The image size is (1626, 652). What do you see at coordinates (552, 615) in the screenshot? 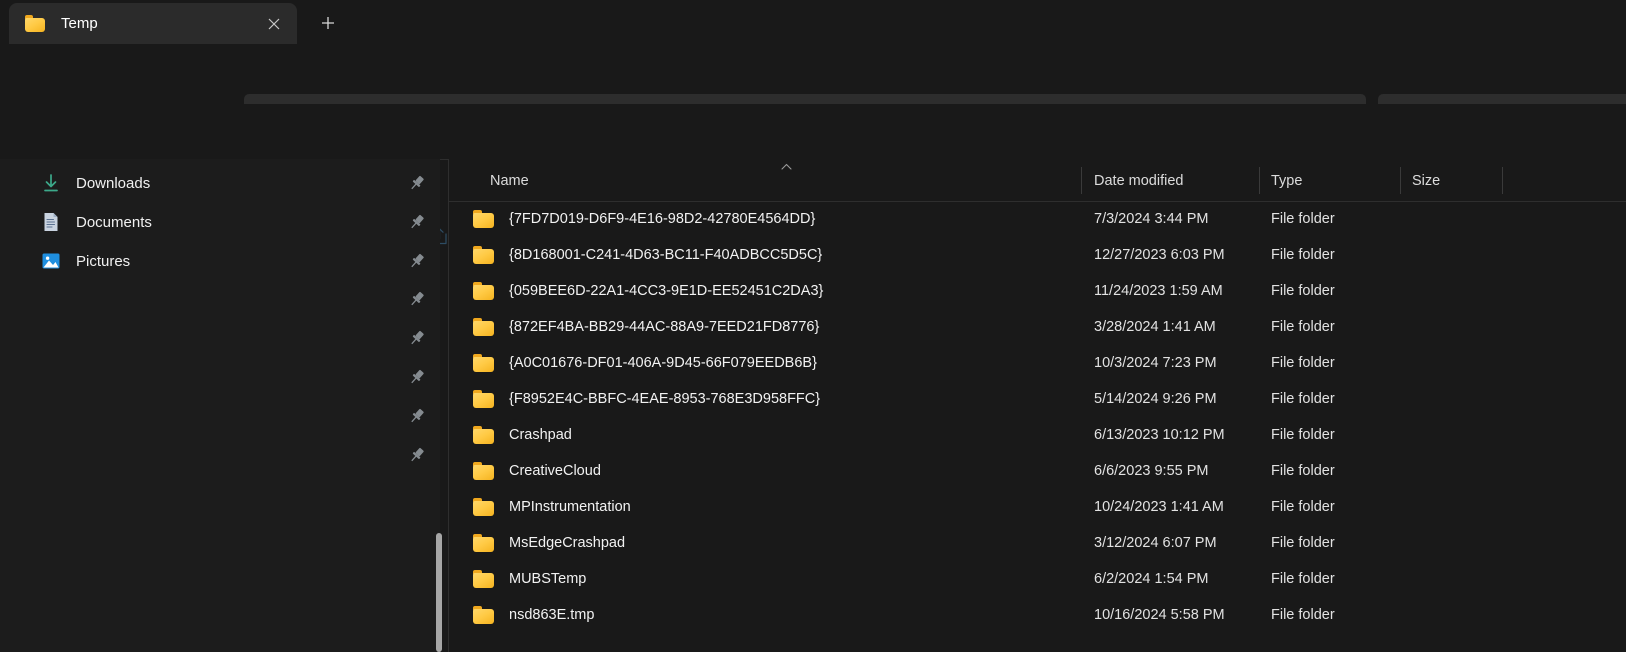
I see `file-name: nsd863E.tmp` at bounding box center [552, 615].